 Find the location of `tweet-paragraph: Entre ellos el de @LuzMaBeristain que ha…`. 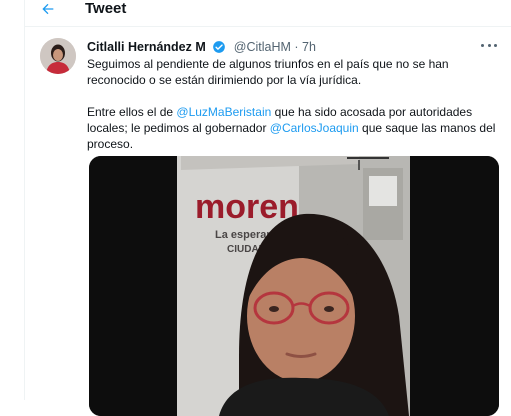

tweet-paragraph: Entre ellos el de @LuzMaBeristain que ha… is located at coordinates (292, 128).